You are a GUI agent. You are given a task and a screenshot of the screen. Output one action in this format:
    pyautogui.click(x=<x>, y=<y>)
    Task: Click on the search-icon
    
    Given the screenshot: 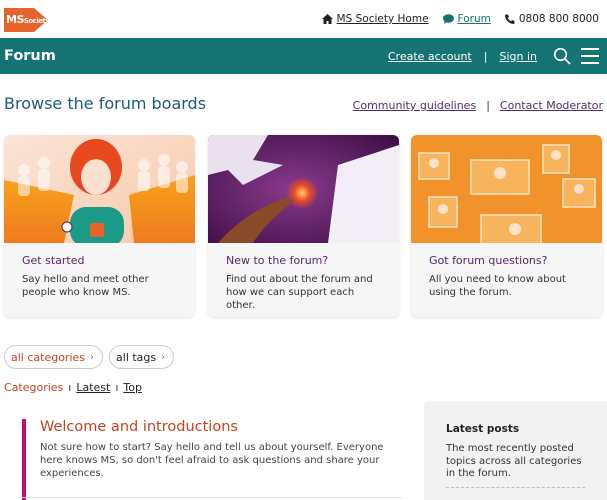 What is the action you would take?
    pyautogui.click(x=562, y=56)
    